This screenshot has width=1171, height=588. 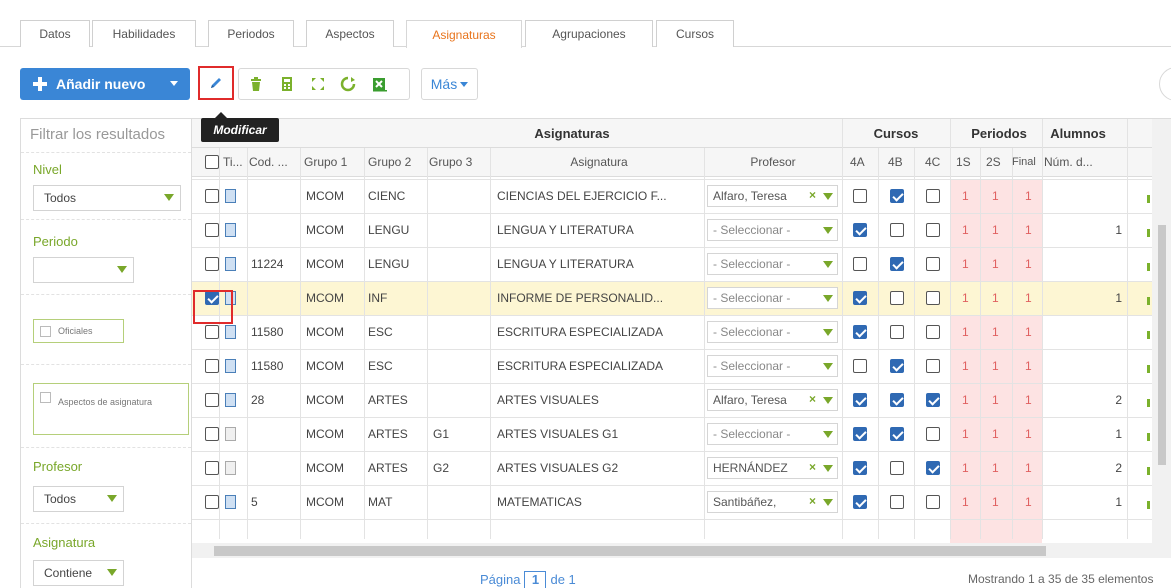 I want to click on filter-results-input: Filtrar los resultados, so click(x=97, y=134).